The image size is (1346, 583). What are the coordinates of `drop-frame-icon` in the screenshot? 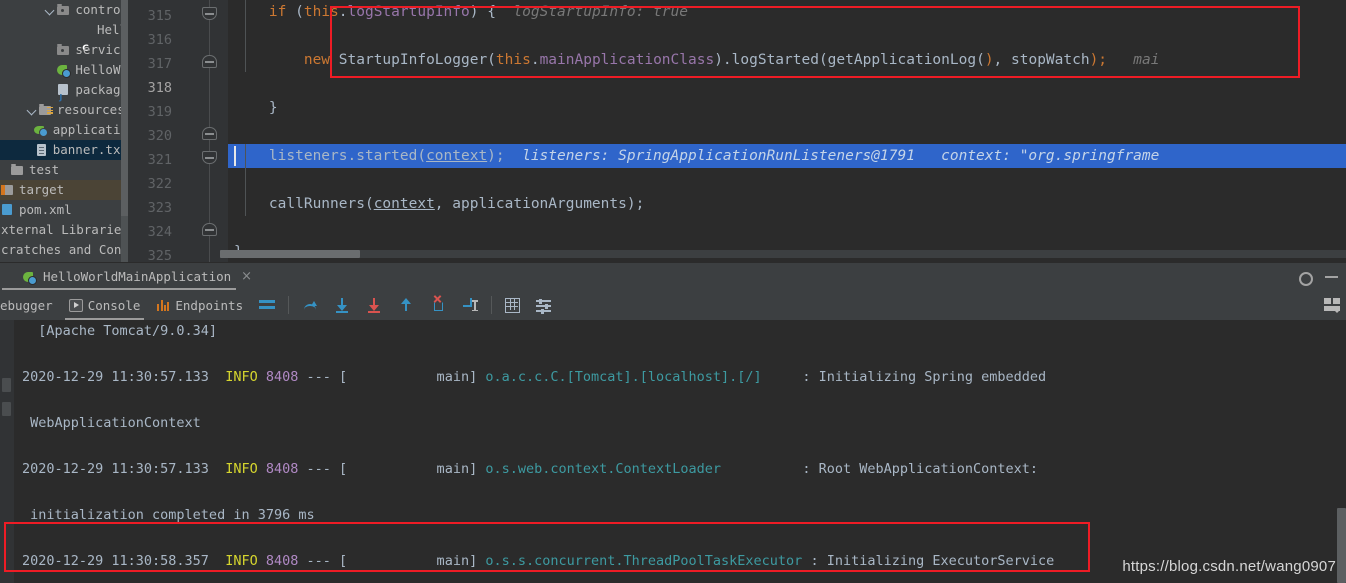 It's located at (438, 304).